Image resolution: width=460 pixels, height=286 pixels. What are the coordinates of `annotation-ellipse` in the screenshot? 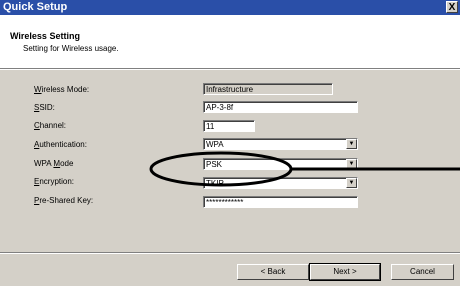 It's located at (221, 169).